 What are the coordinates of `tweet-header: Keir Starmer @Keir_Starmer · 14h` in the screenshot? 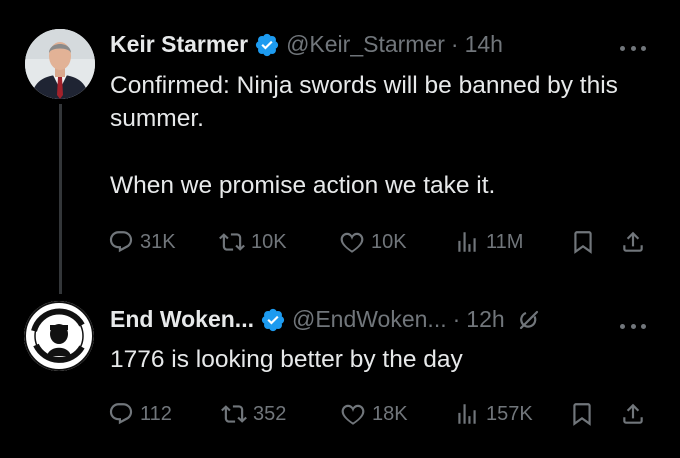 It's located at (306, 44).